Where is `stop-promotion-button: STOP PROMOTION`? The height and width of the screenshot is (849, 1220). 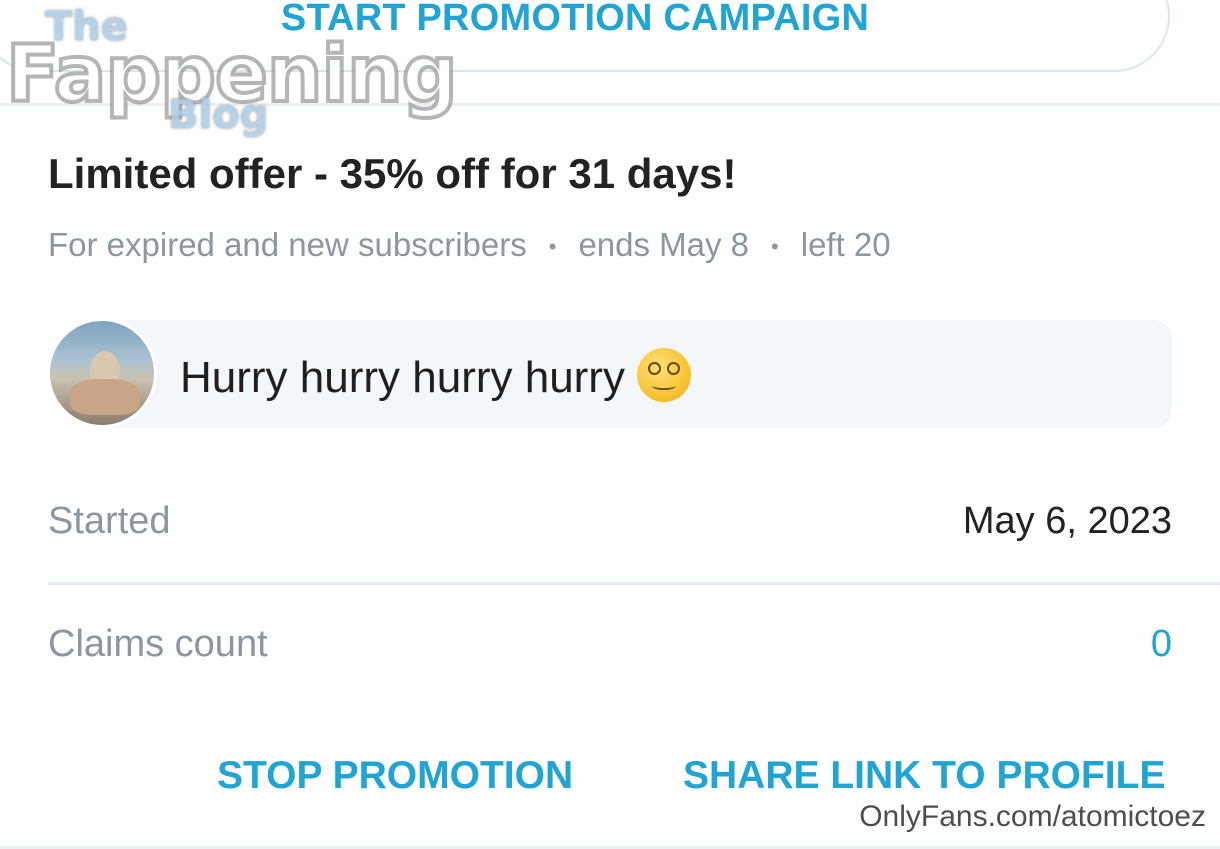
stop-promotion-button: STOP PROMOTION is located at coordinates (395, 776).